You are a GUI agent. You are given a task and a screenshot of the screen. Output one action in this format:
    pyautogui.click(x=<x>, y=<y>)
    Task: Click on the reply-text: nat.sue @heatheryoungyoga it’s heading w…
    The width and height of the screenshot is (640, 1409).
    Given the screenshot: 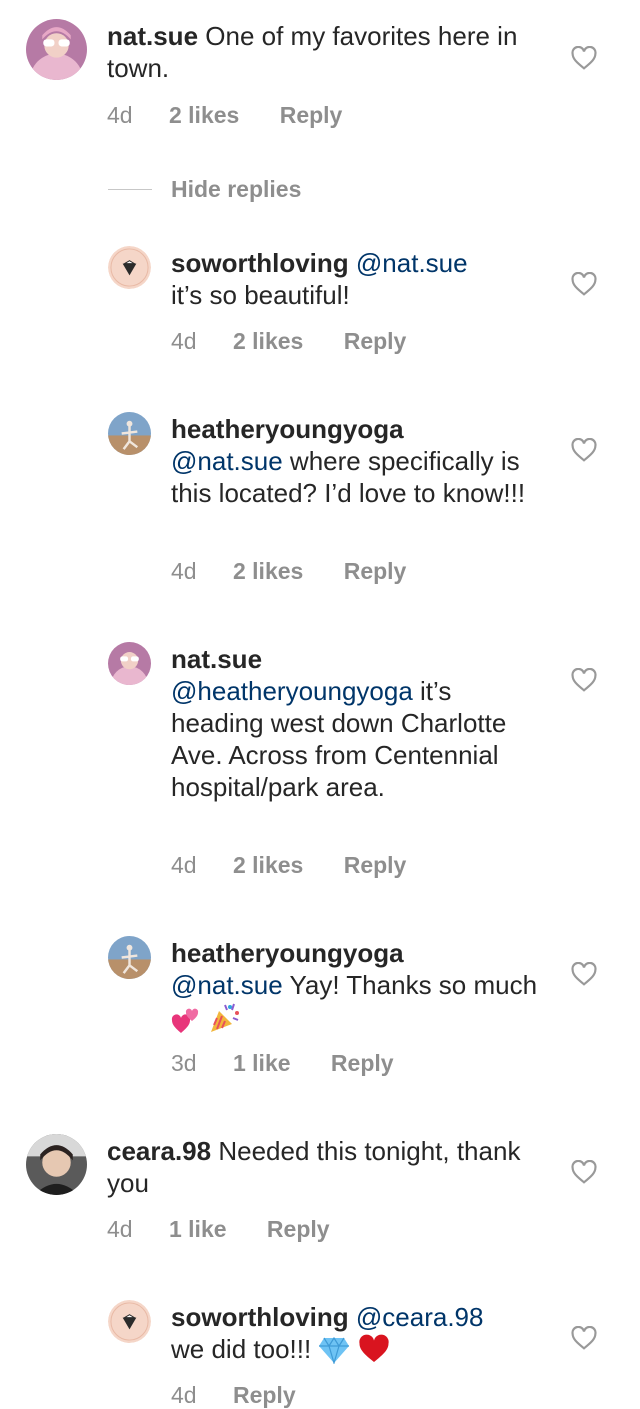 What is the action you would take?
    pyautogui.click(x=358, y=723)
    